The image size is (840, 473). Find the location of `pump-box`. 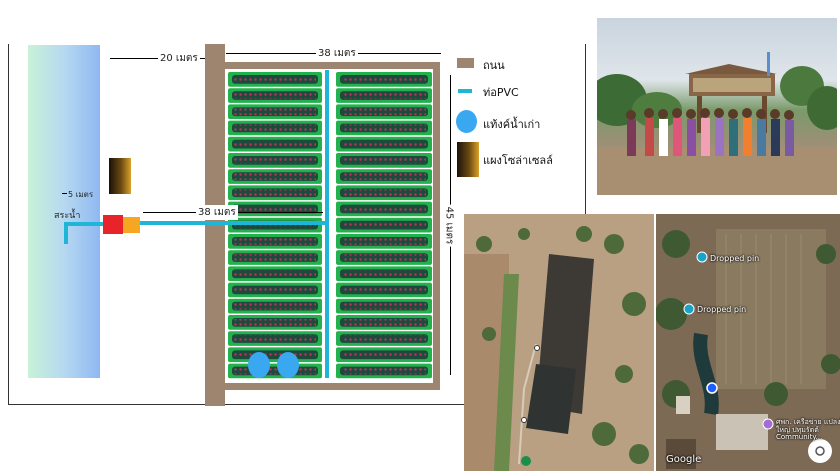

pump-box is located at coordinates (113, 224).